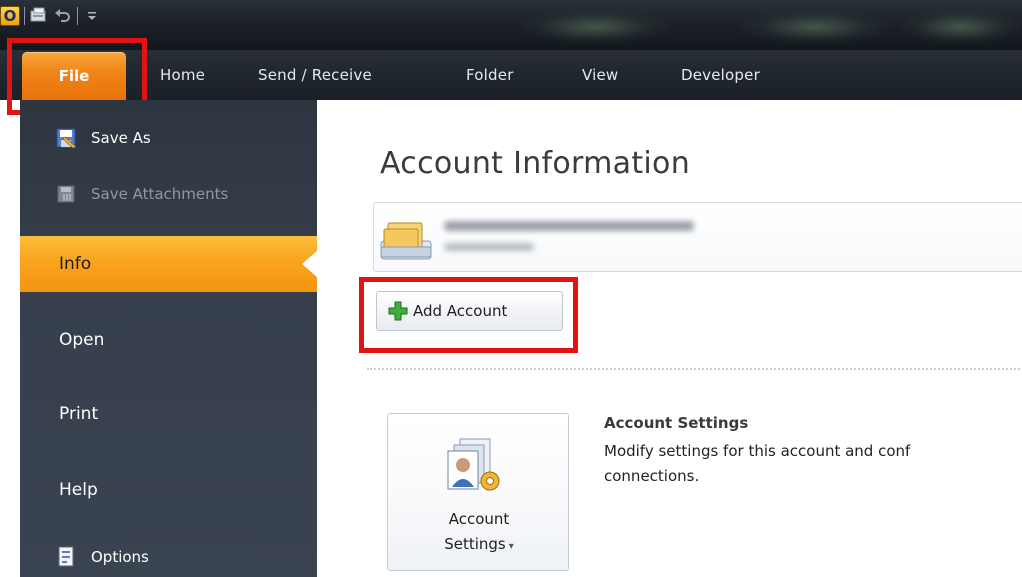 The image size is (1022, 577). What do you see at coordinates (406, 240) in the screenshot?
I see `account-folder-icon` at bounding box center [406, 240].